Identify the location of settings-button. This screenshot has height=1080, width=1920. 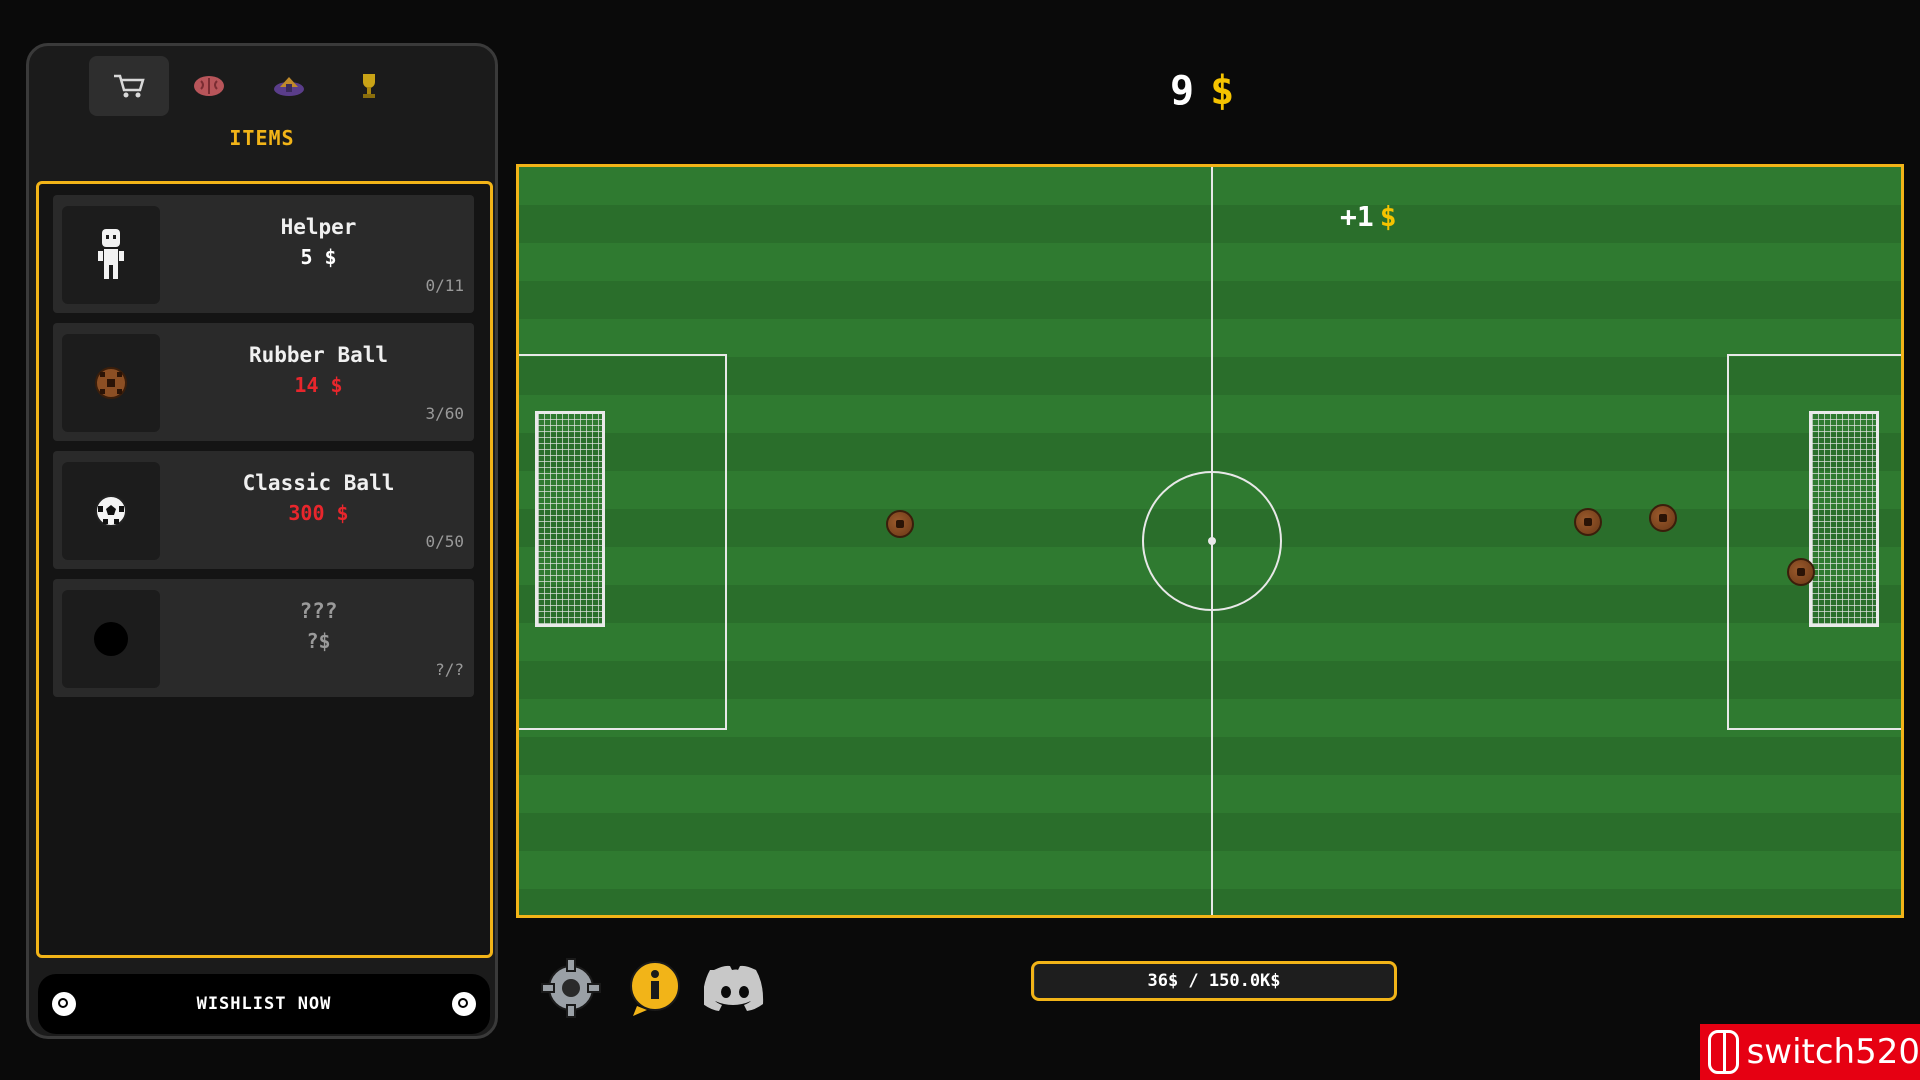
(571, 988).